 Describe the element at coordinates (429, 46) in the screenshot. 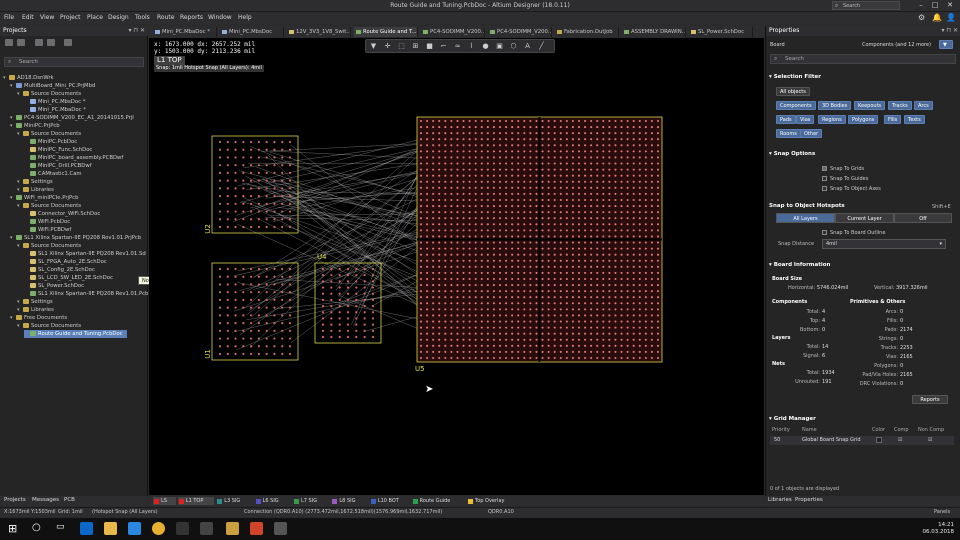

I see `component-icon: ■` at that location.